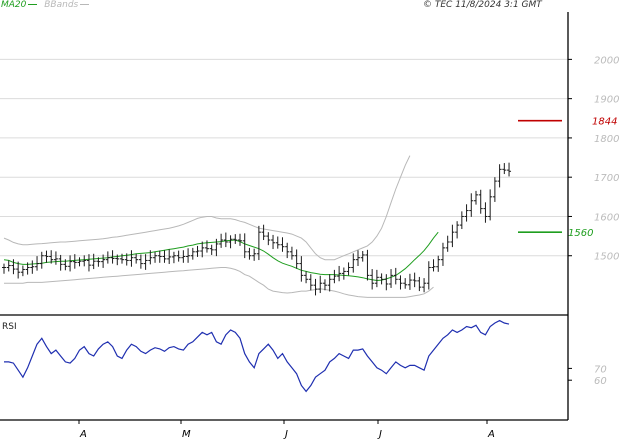  Describe the element at coordinates (606, 217) in the screenshot. I see `price-tick-label: 1600` at that location.